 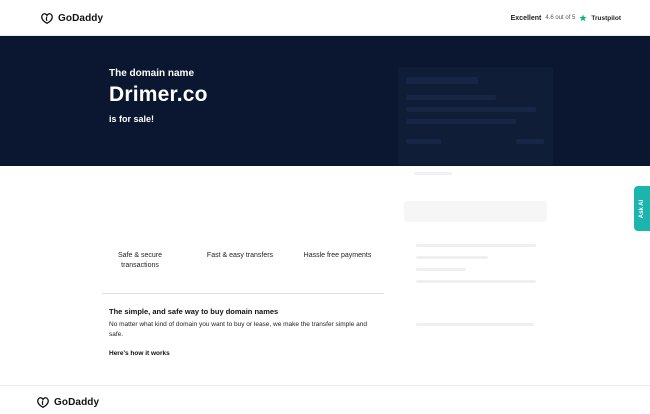 I want to click on trustpilot-rating: Excellent 4.6 out of 5 Trustpilot, so click(x=566, y=18).